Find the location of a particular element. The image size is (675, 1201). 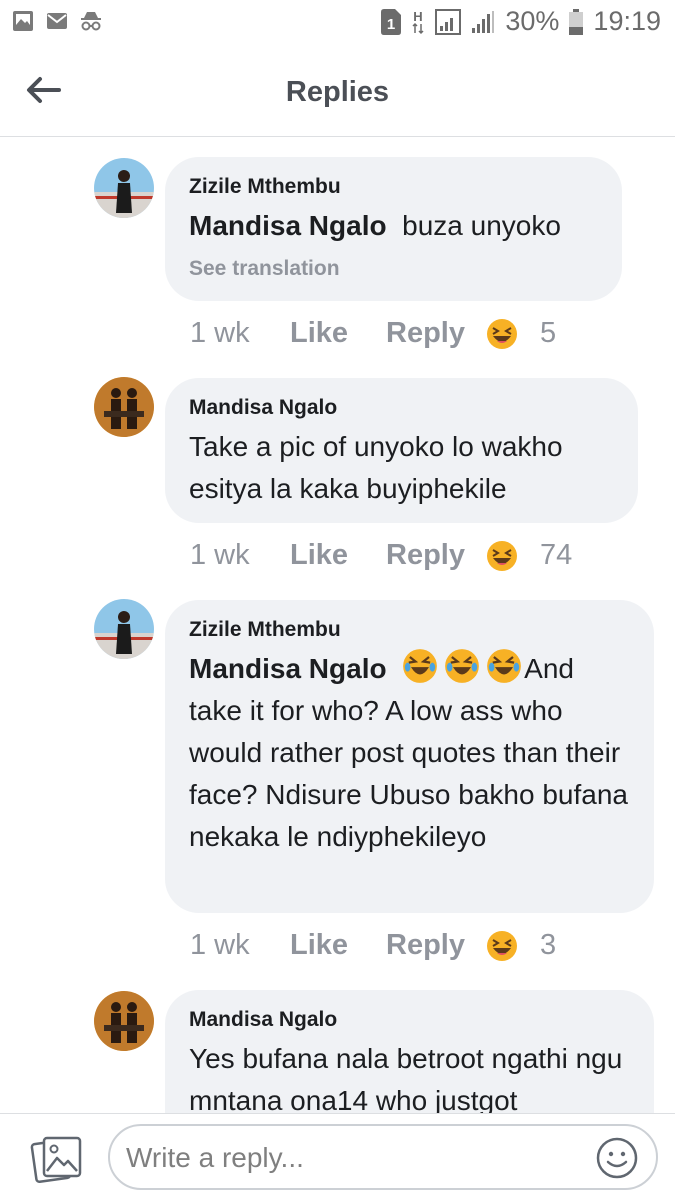

status-bar: 1 H 30% 19:19 is located at coordinates (337, 23).